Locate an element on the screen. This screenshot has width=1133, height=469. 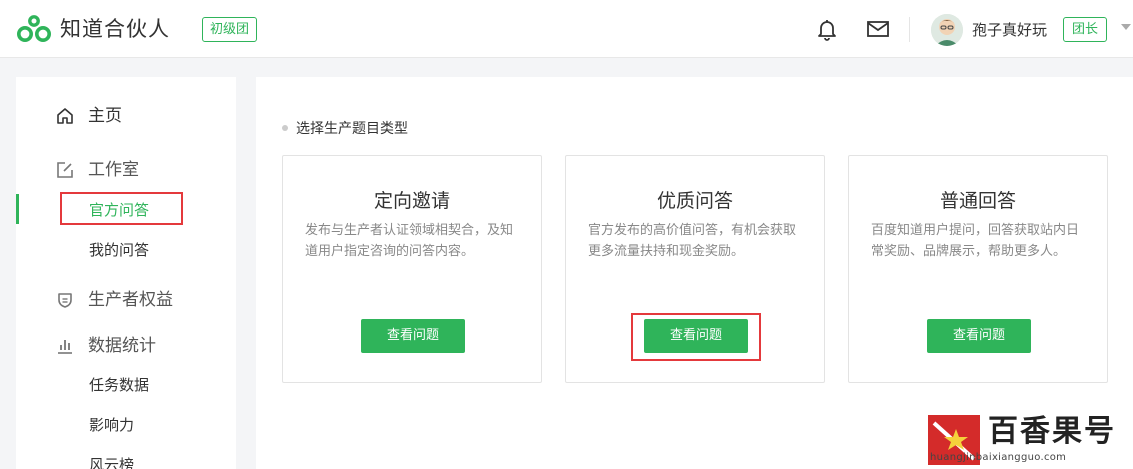
sidebar-item-rights: 生产者权益 is located at coordinates (126, 300).